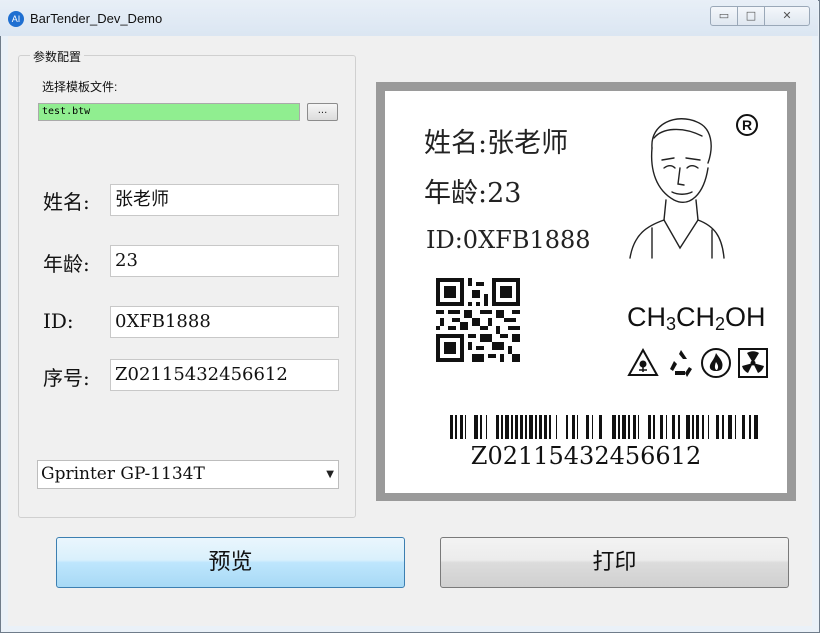 The height and width of the screenshot is (633, 820). What do you see at coordinates (787, 16) in the screenshot?
I see `close-button: ✕` at bounding box center [787, 16].